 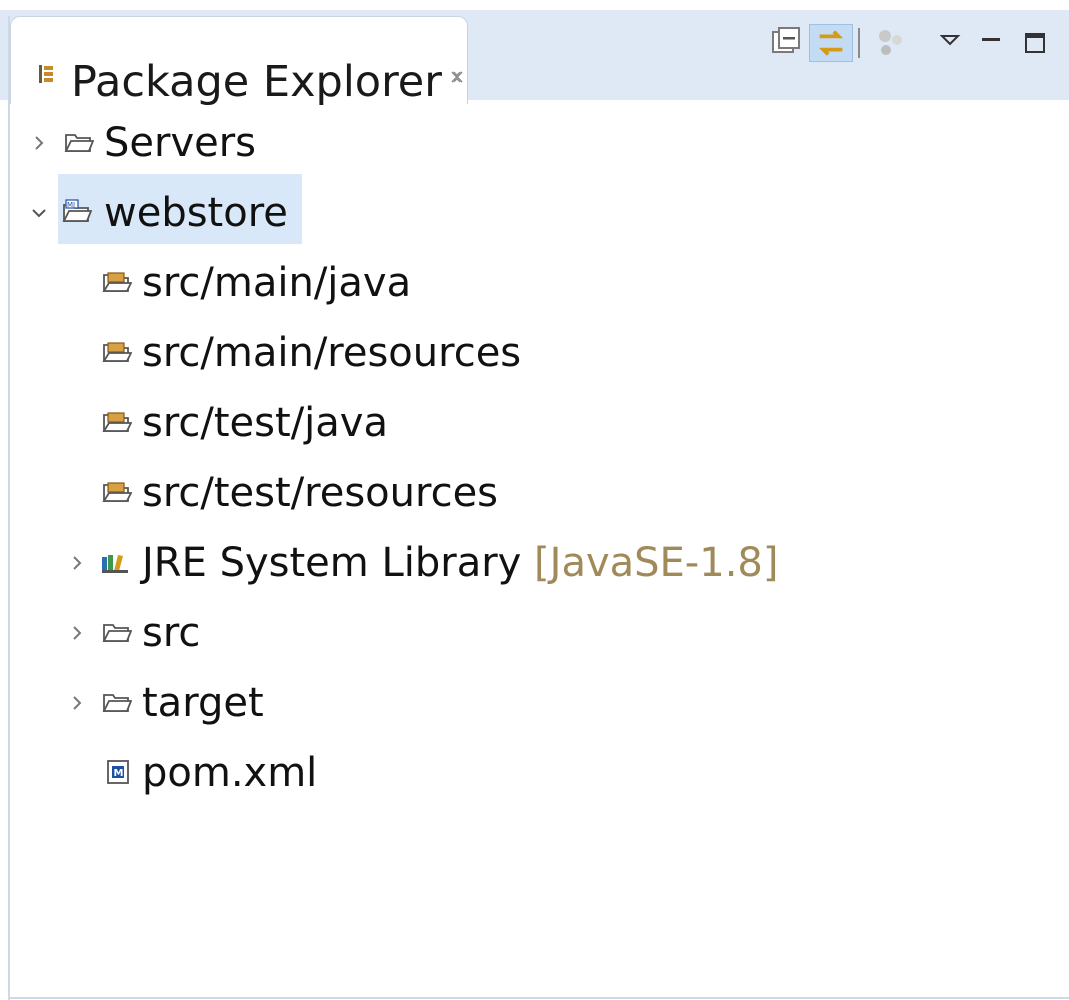 I want to click on library-icon, so click(x=115, y=564).